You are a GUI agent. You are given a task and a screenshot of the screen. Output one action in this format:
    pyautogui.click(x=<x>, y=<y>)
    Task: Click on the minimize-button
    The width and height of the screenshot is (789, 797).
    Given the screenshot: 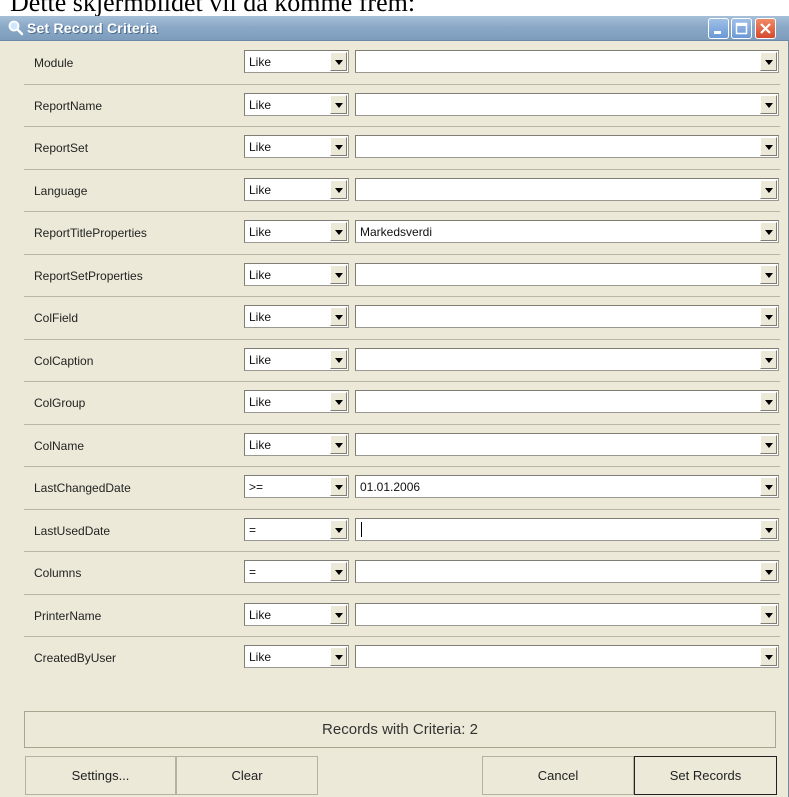 What is the action you would take?
    pyautogui.click(x=718, y=28)
    